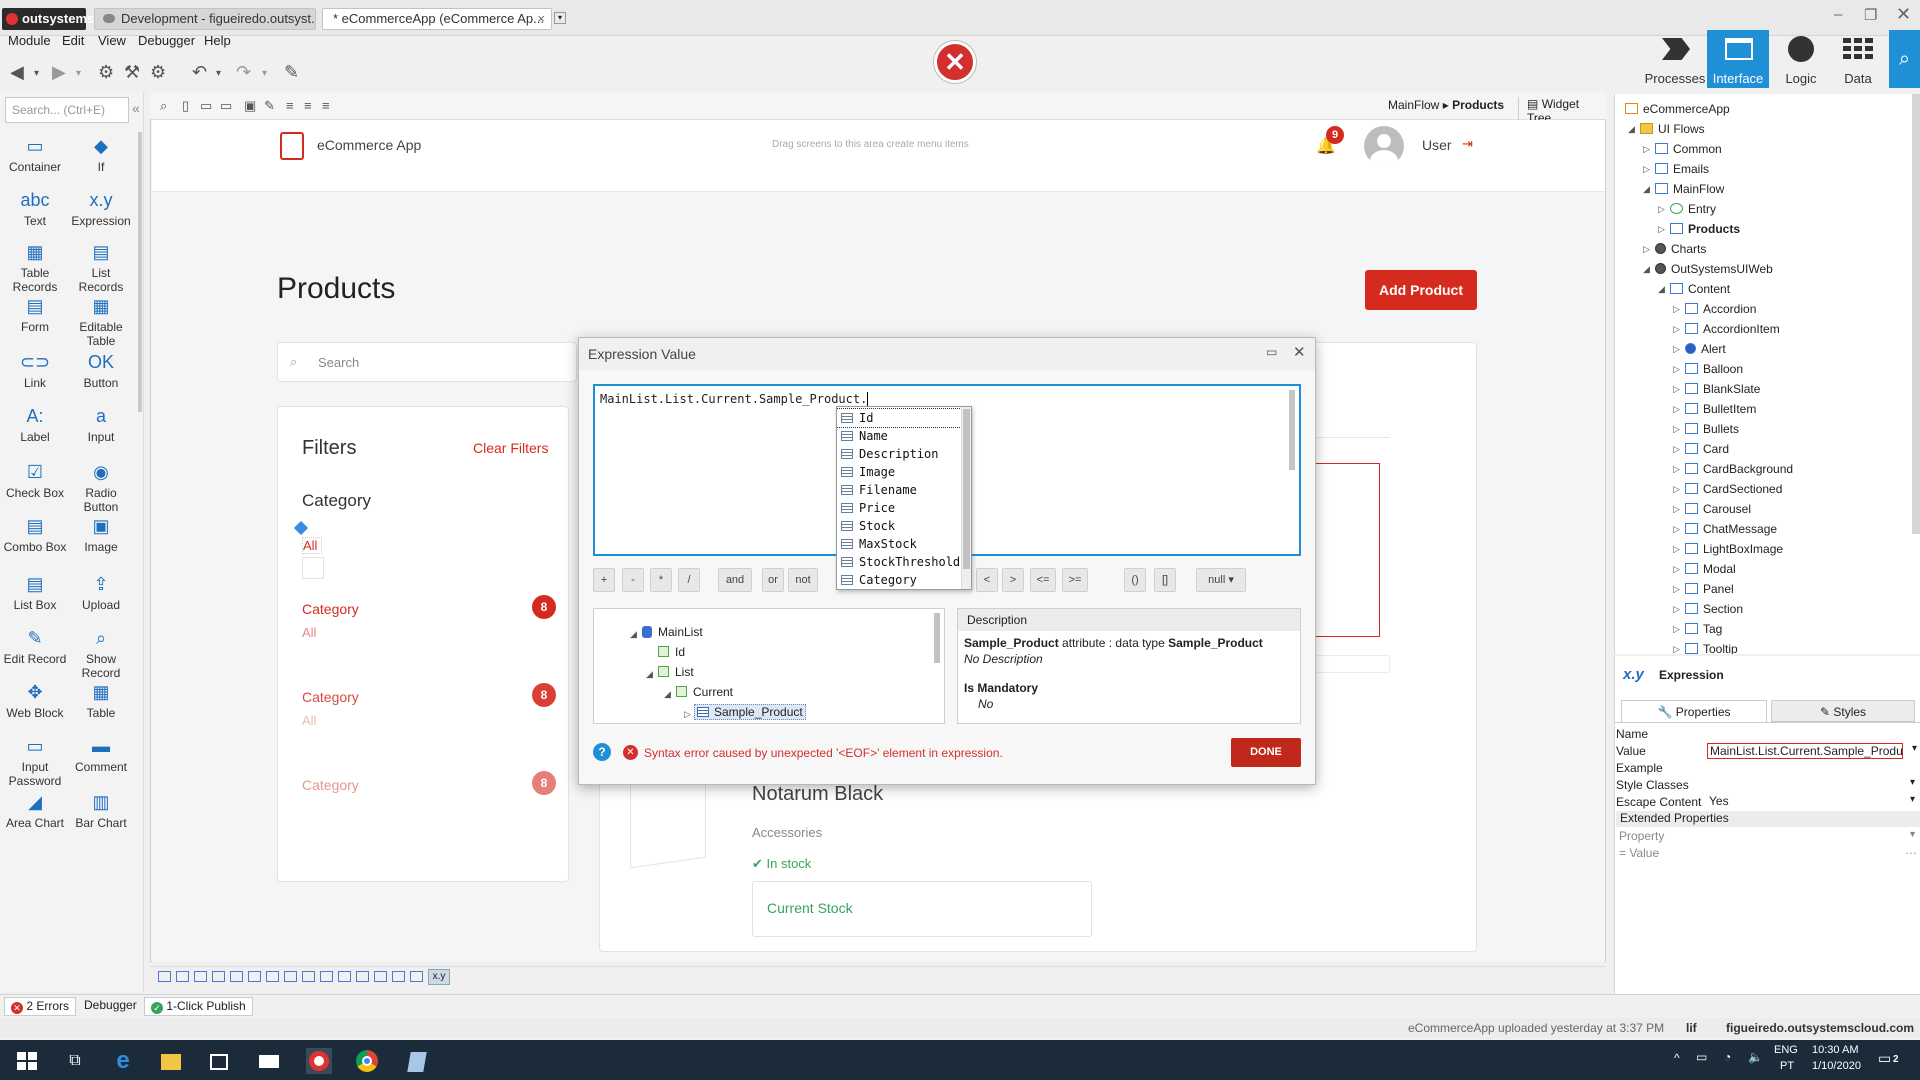 The height and width of the screenshot is (1080, 1920). What do you see at coordinates (1709, 589) in the screenshot?
I see `tree-item-panel: Panel` at bounding box center [1709, 589].